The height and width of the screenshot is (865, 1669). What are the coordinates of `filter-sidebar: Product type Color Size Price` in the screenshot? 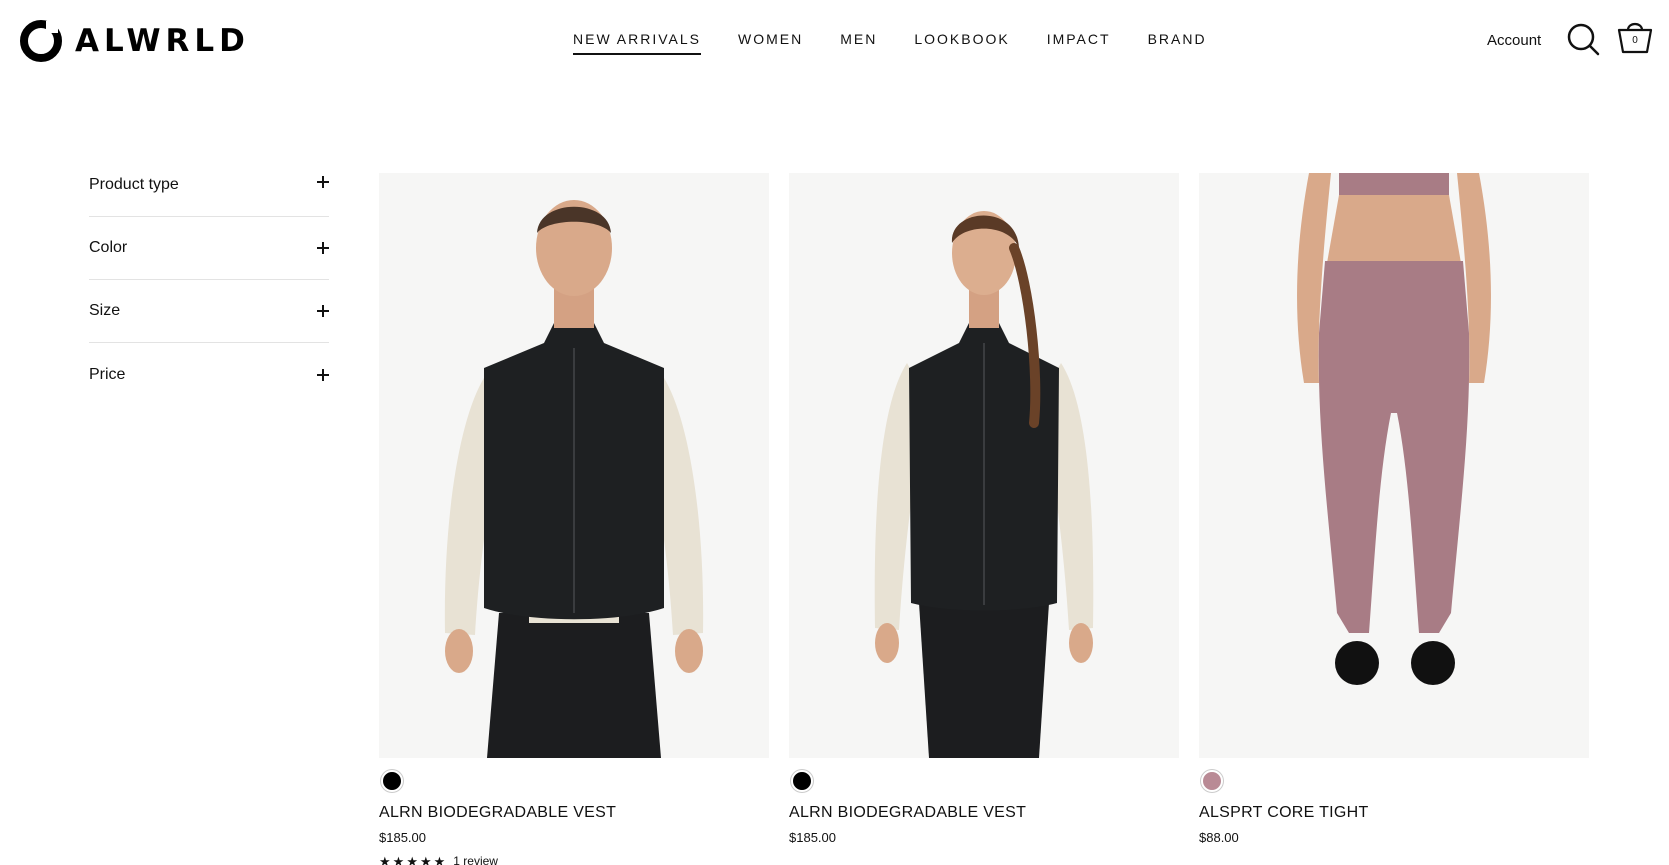 It's located at (209, 283).